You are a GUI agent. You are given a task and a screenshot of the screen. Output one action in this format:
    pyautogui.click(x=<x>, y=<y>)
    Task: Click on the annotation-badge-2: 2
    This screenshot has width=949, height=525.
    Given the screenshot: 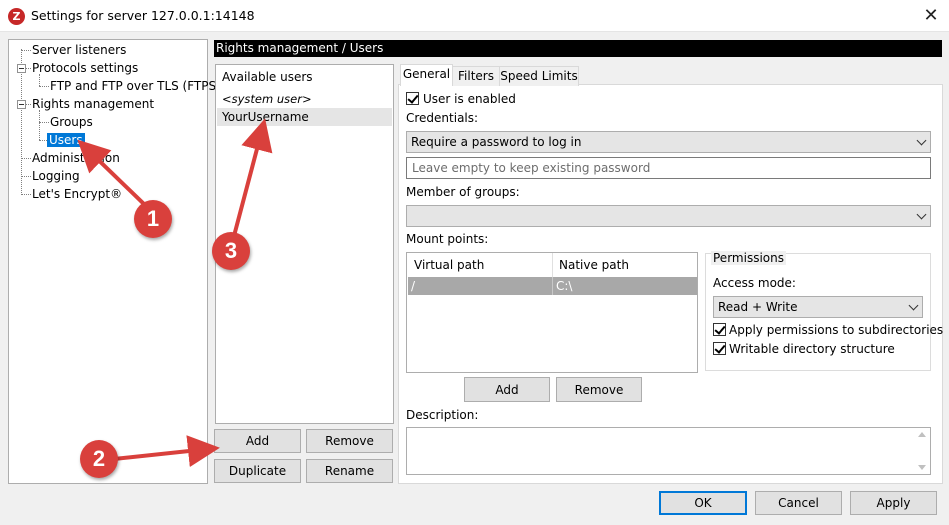 What is the action you would take?
    pyautogui.click(x=99, y=459)
    